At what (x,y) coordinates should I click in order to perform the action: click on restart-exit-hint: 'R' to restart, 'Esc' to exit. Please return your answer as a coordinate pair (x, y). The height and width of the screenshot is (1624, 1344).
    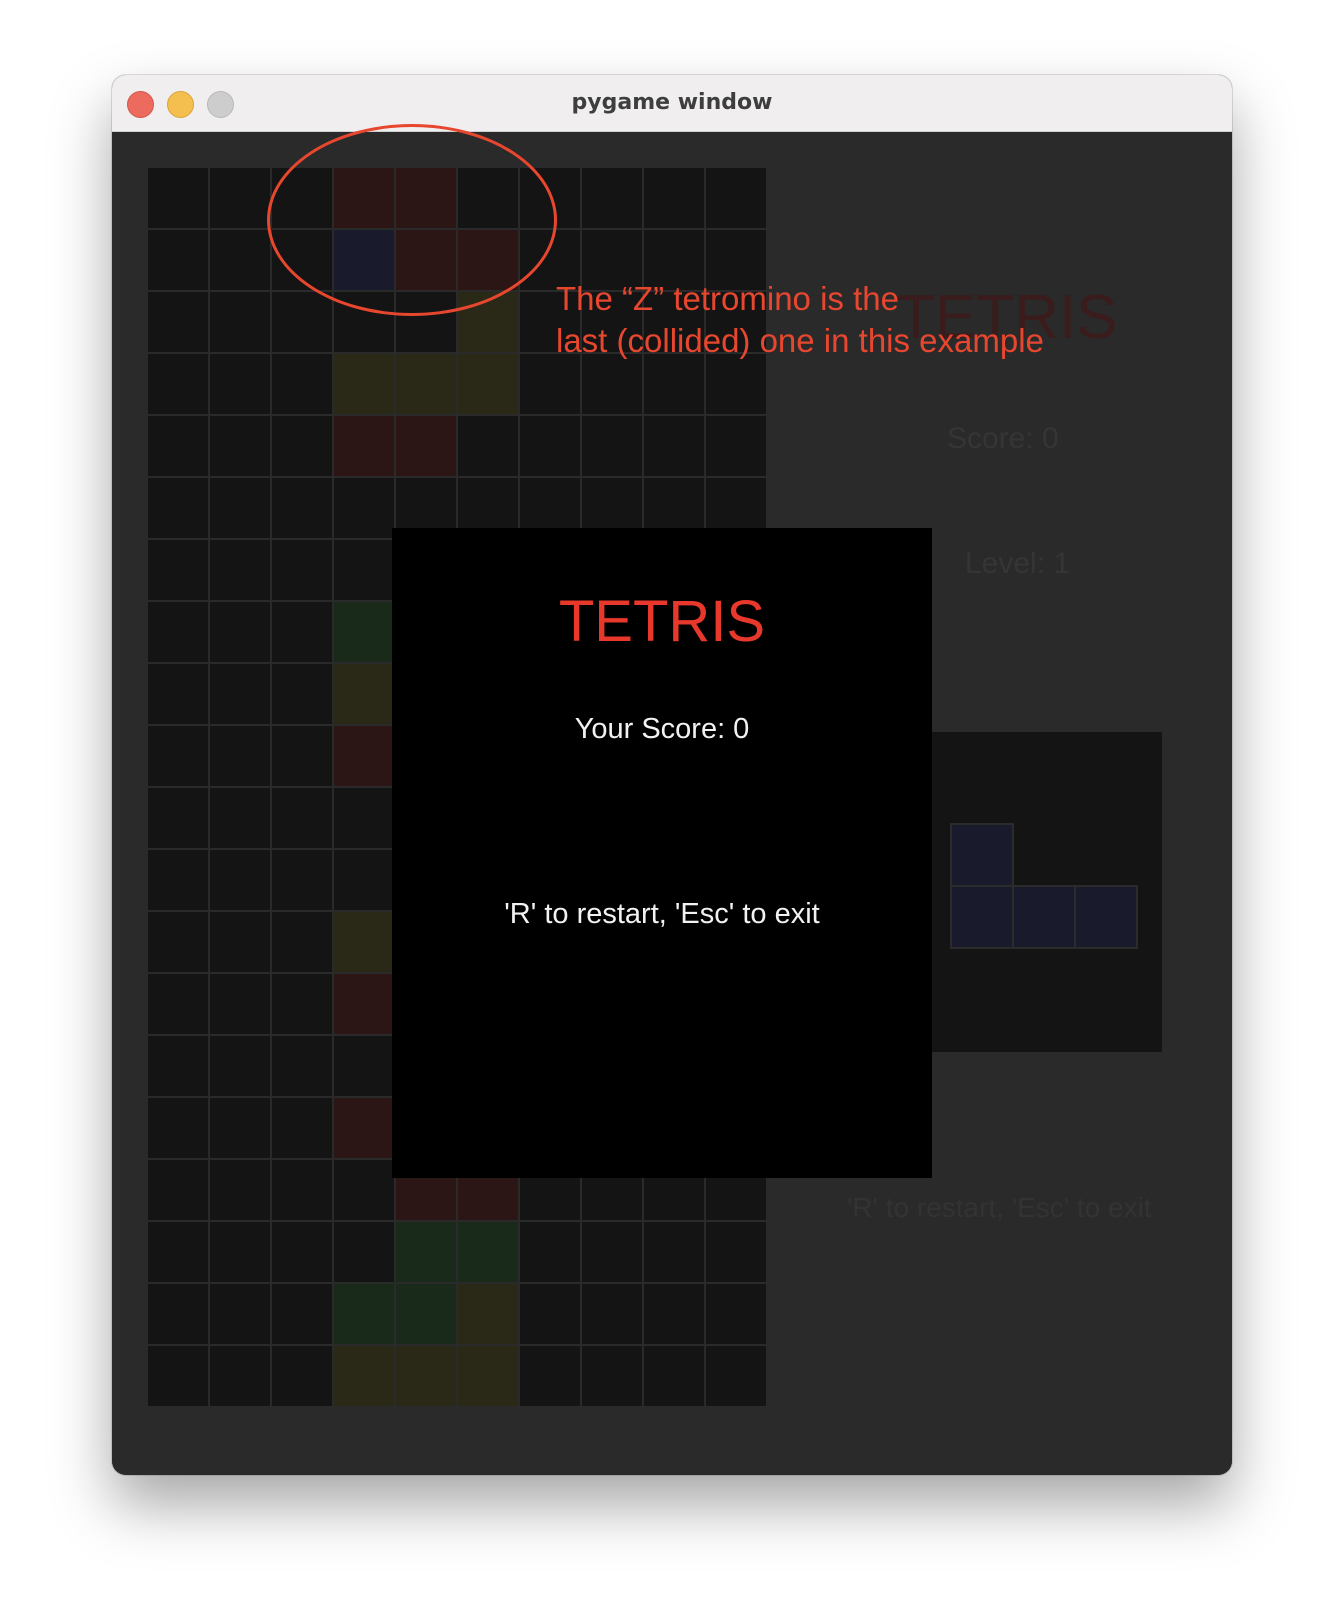
    Looking at the image, I should click on (662, 914).